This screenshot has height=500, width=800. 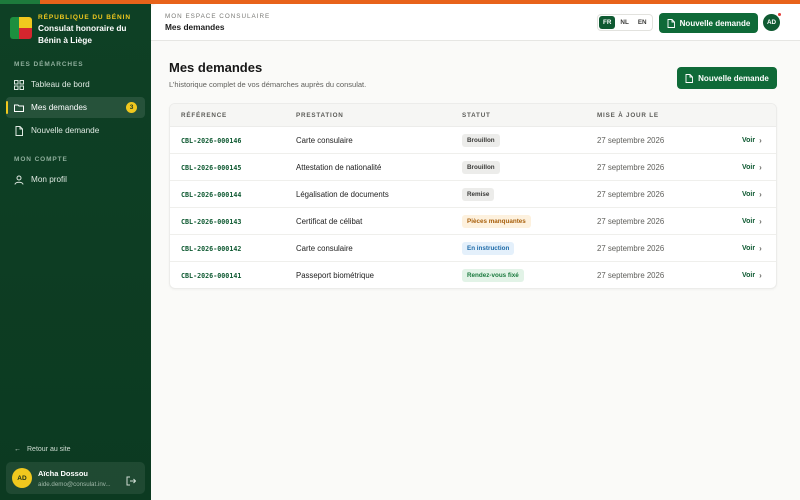 I want to click on request-reference: CBL-2026-000146, so click(x=211, y=140).